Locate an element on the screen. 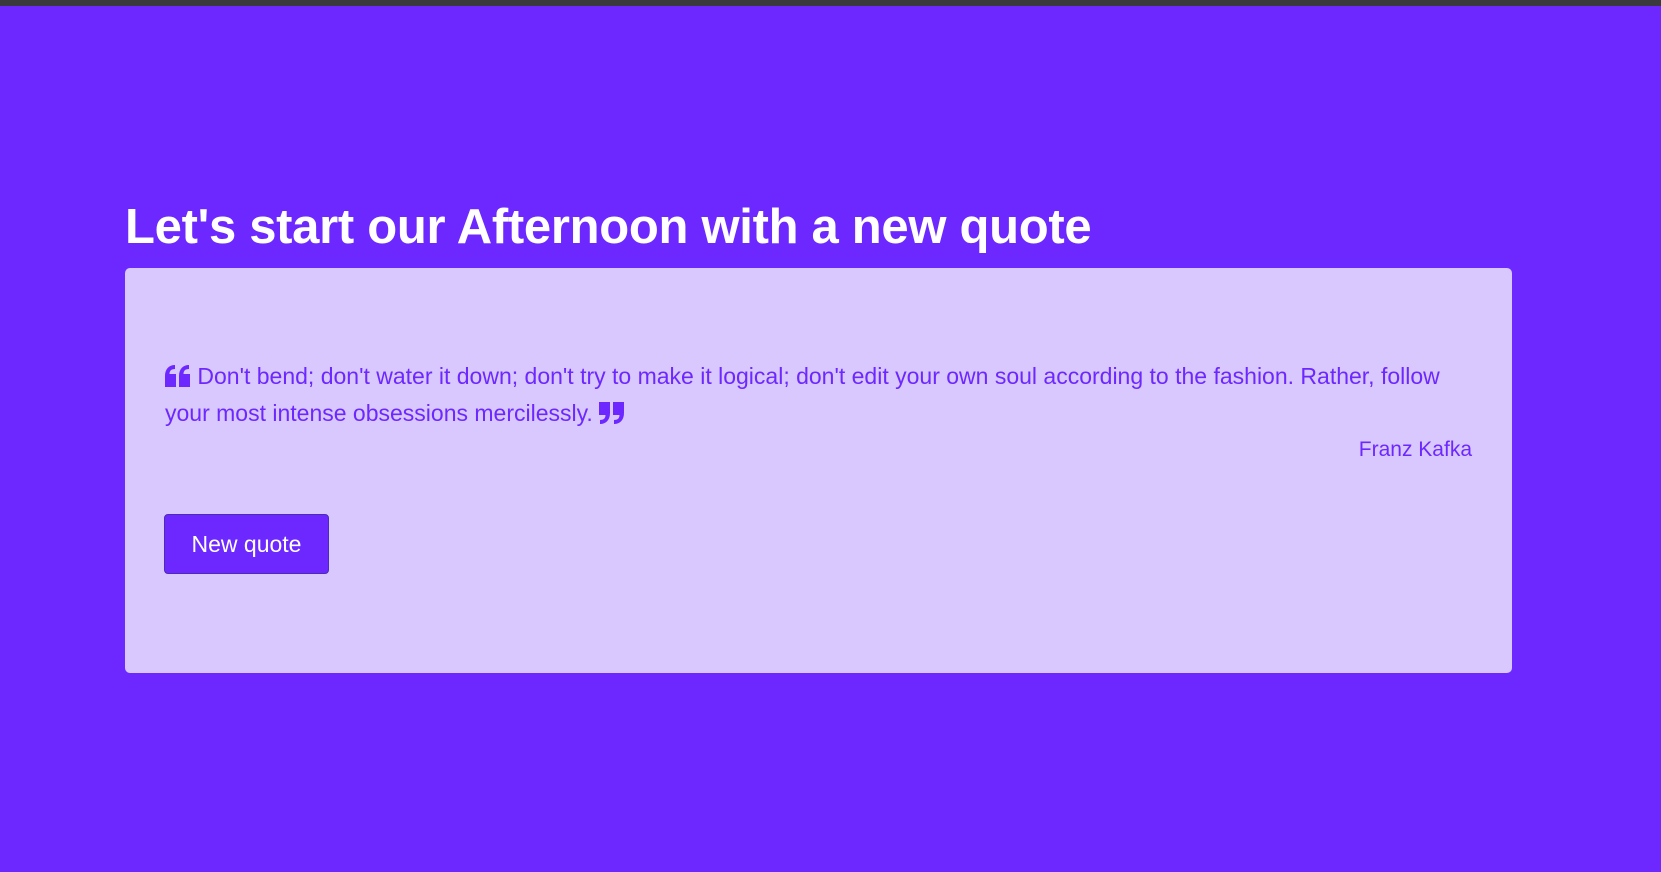  quote-left-icon is located at coordinates (178, 376).